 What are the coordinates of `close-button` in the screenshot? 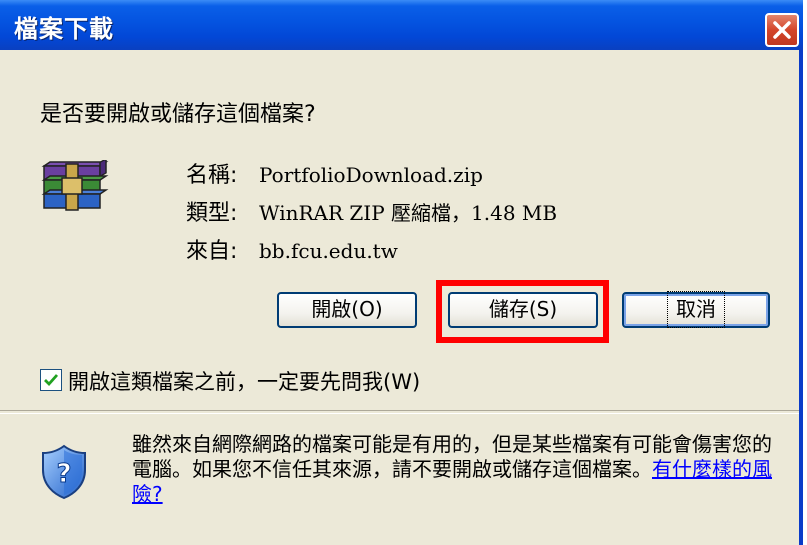 It's located at (782, 30).